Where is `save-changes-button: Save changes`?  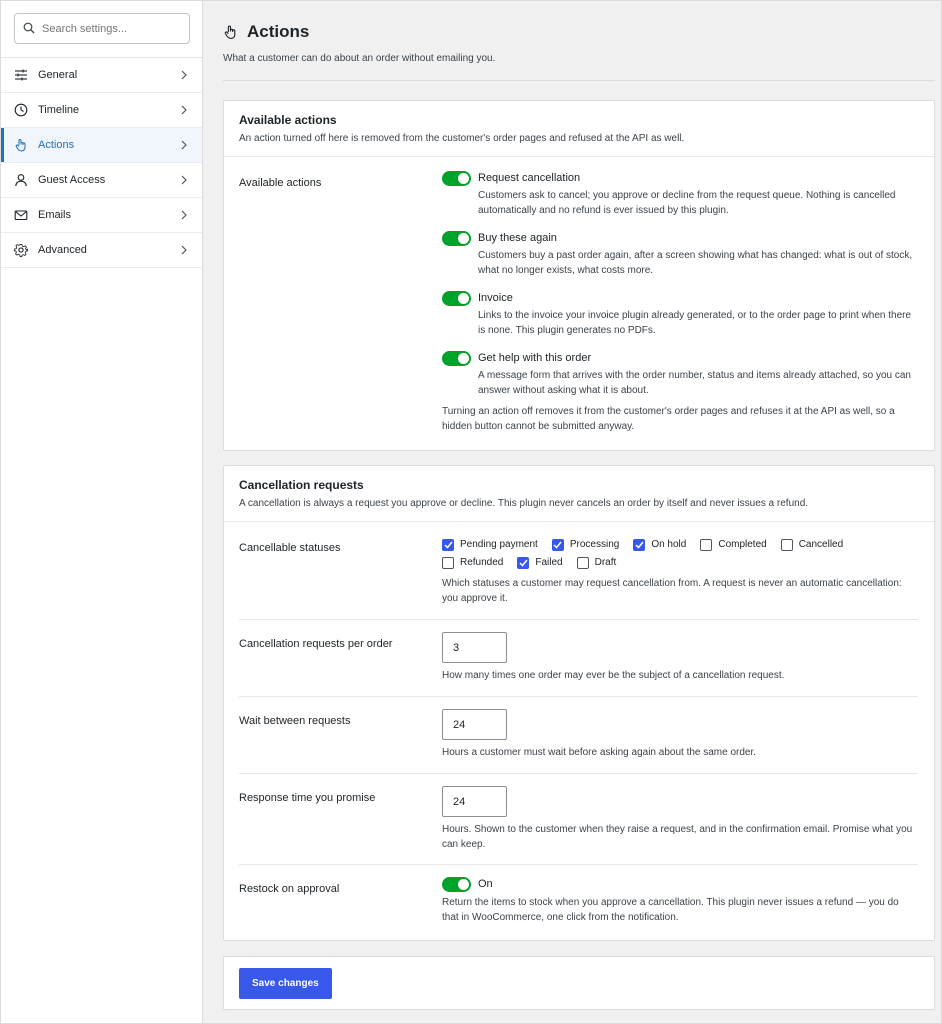
save-changes-button: Save changes is located at coordinates (285, 983).